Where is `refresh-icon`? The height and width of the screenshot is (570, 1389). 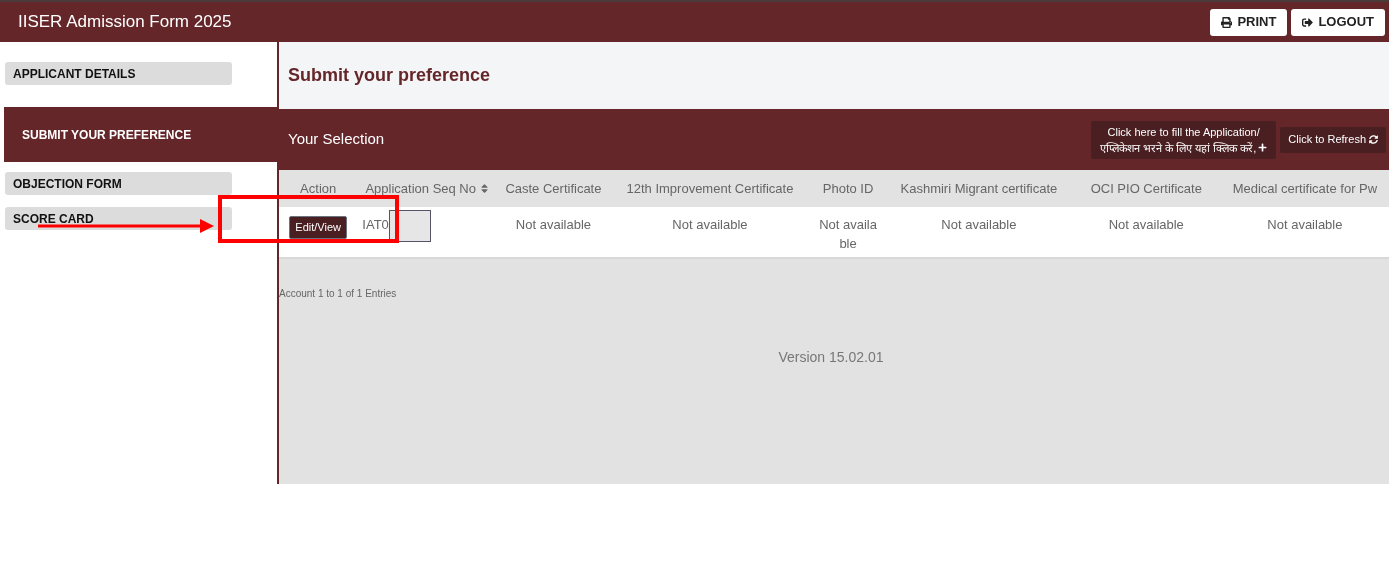 refresh-icon is located at coordinates (1373, 139).